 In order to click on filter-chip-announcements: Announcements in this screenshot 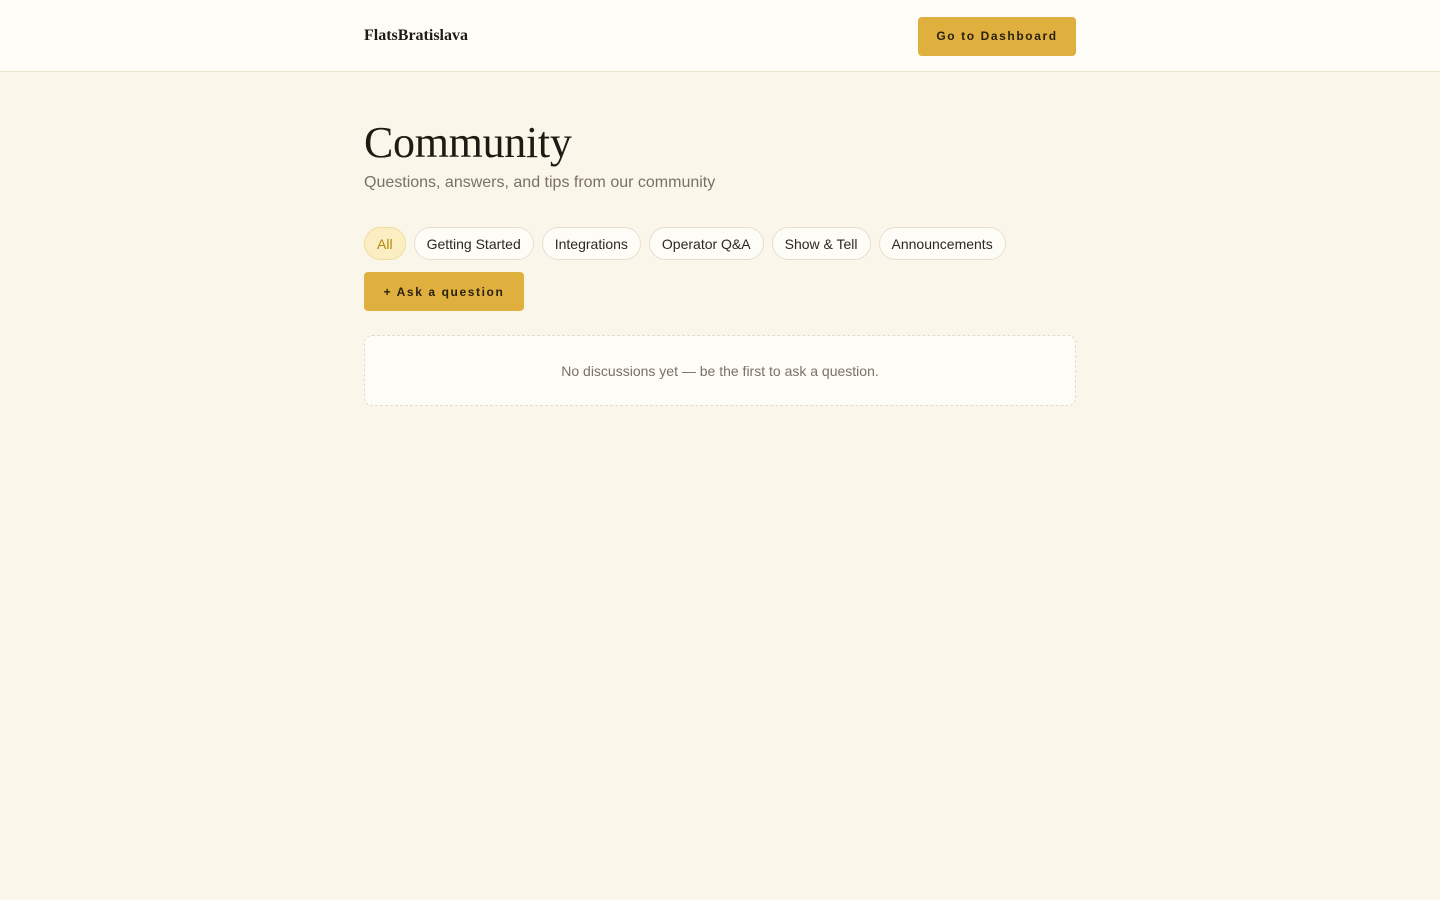, I will do `click(942, 243)`.